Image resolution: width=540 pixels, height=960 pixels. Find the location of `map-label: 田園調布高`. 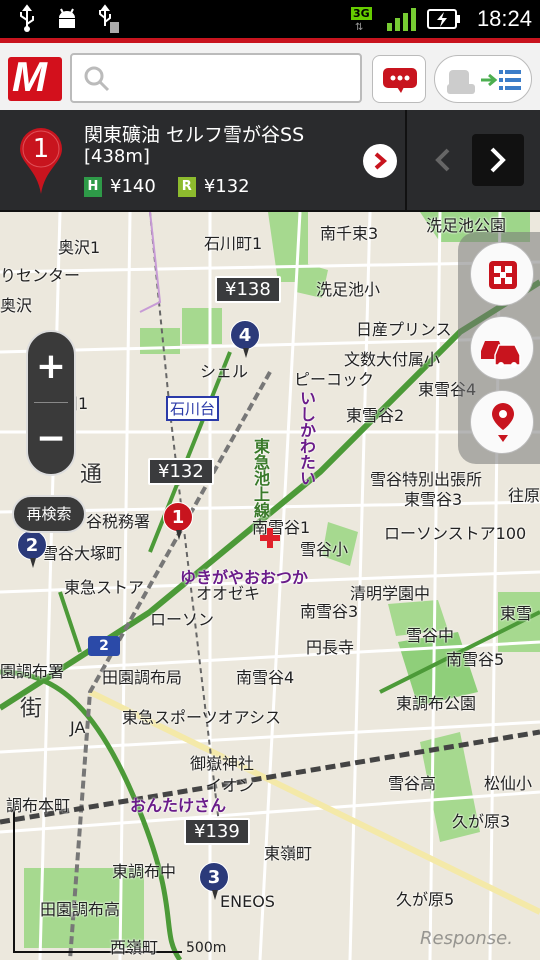

map-label: 田園調布高 is located at coordinates (80, 909).